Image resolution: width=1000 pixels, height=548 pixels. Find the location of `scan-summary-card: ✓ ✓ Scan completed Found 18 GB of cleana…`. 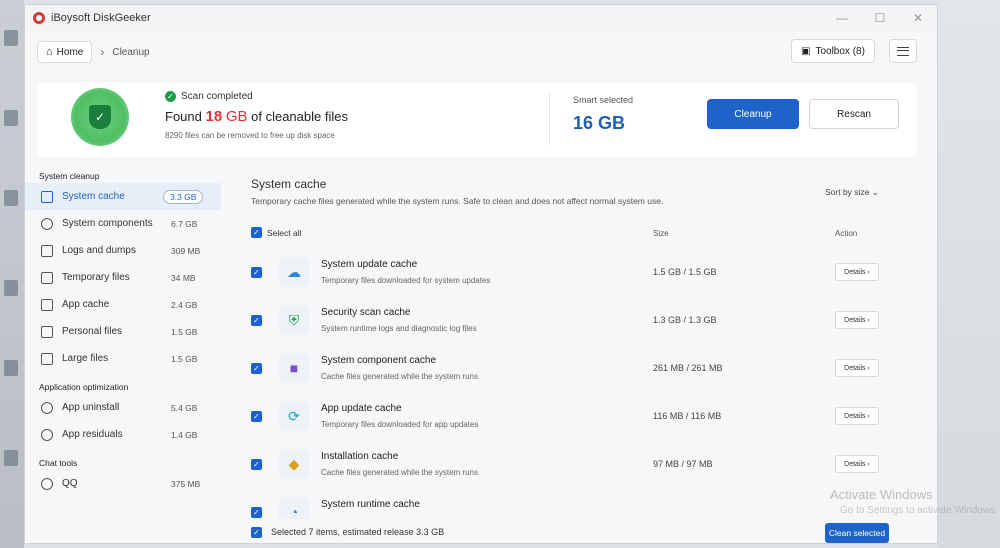

scan-summary-card: ✓ ✓ Scan completed Found 18 GB of cleana… is located at coordinates (477, 120).